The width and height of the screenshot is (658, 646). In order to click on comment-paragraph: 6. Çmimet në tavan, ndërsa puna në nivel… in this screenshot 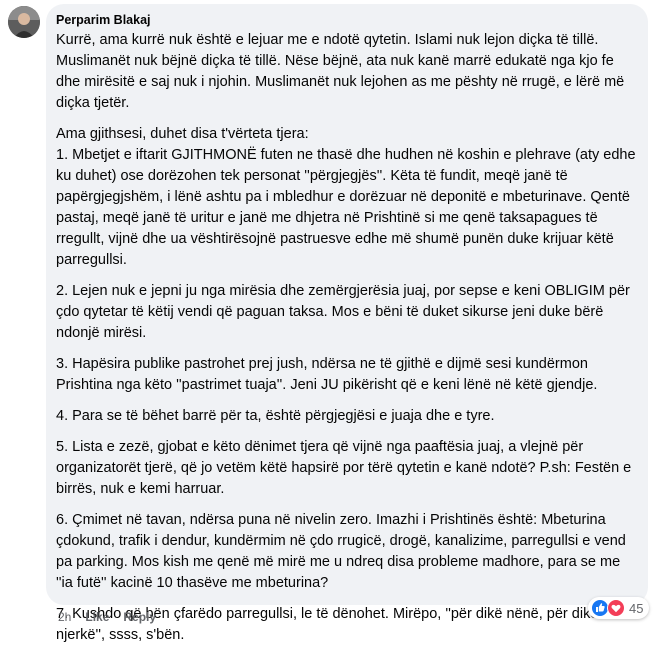, I will do `click(341, 551)`.